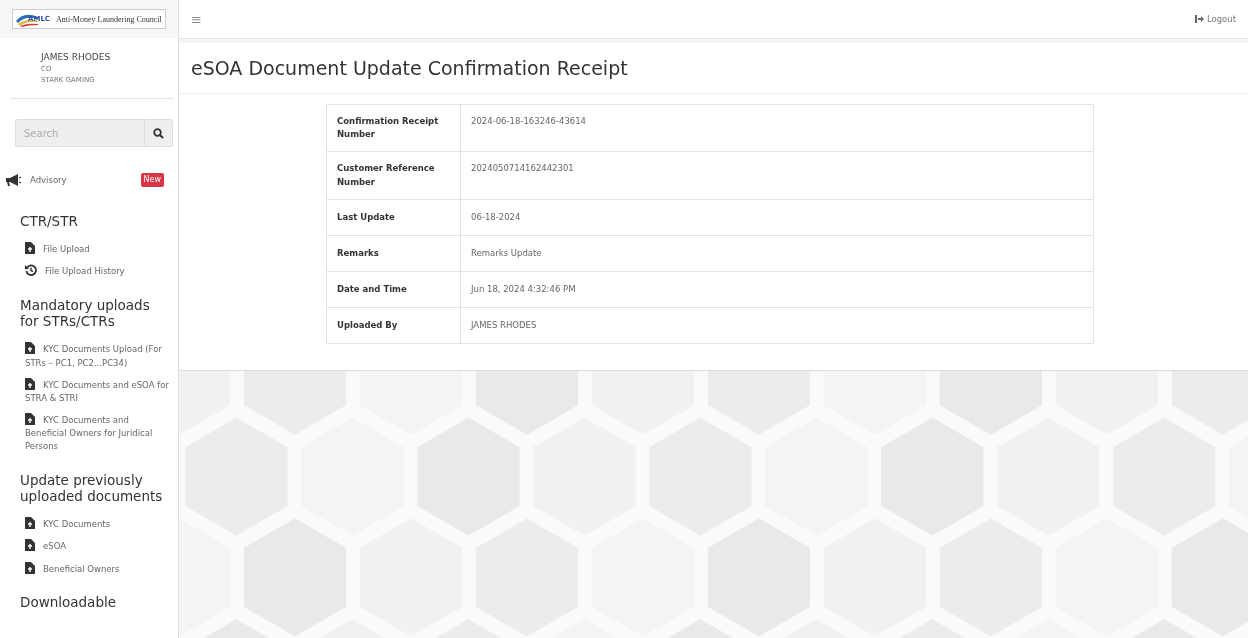 This screenshot has height=638, width=1248. What do you see at coordinates (393, 325) in the screenshot?
I see `field-label: Uploaded By` at bounding box center [393, 325].